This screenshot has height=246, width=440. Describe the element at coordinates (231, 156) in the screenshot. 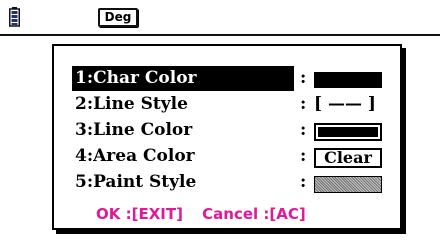

I see `menu-item-area-color: 4:Area Color : Clear` at that location.